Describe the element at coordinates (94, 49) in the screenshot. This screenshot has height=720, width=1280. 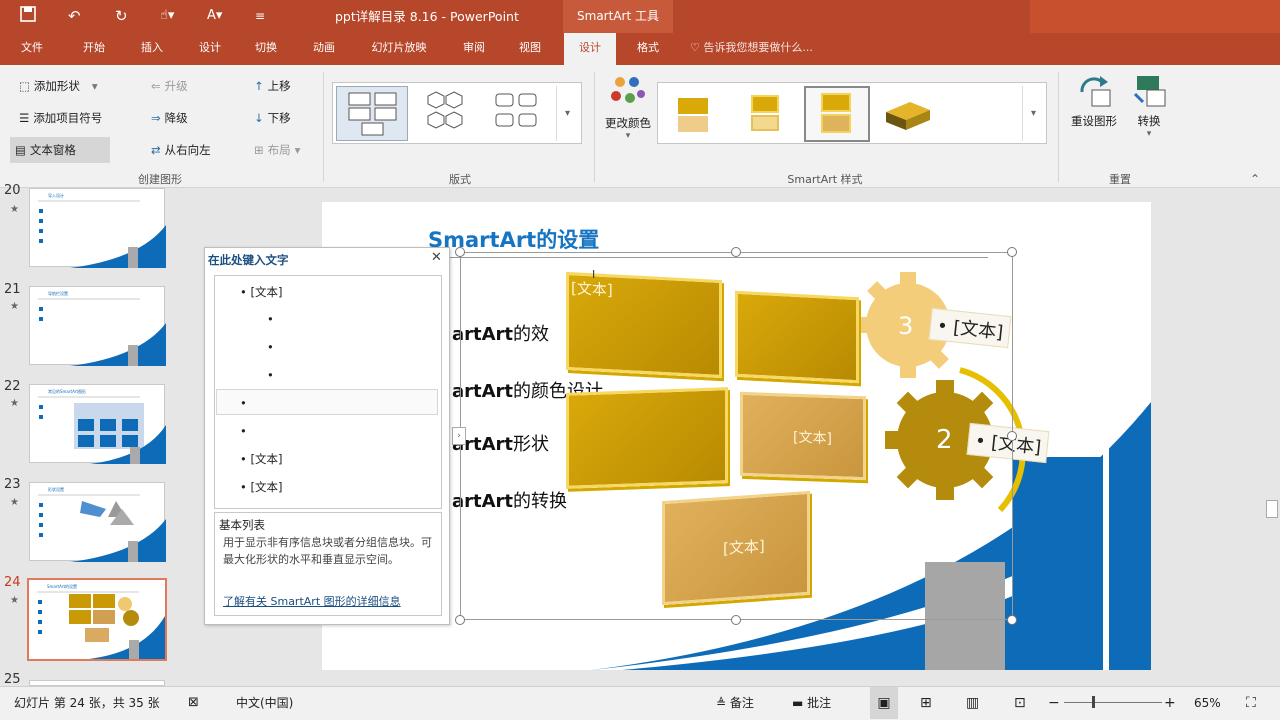
I see `tab-home: 开始` at that location.